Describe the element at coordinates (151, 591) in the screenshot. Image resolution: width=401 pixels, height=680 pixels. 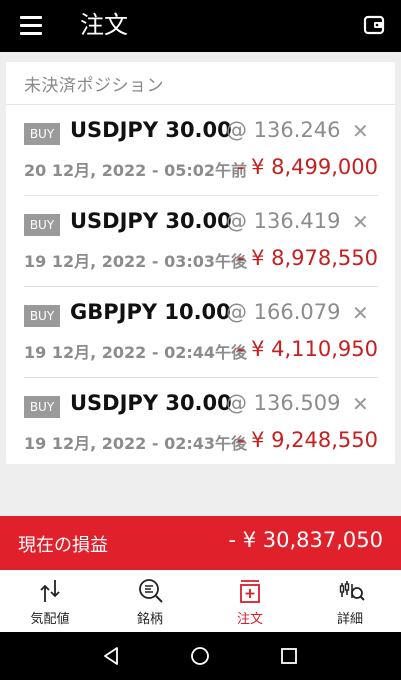
I see `symbols-search-icon` at that location.